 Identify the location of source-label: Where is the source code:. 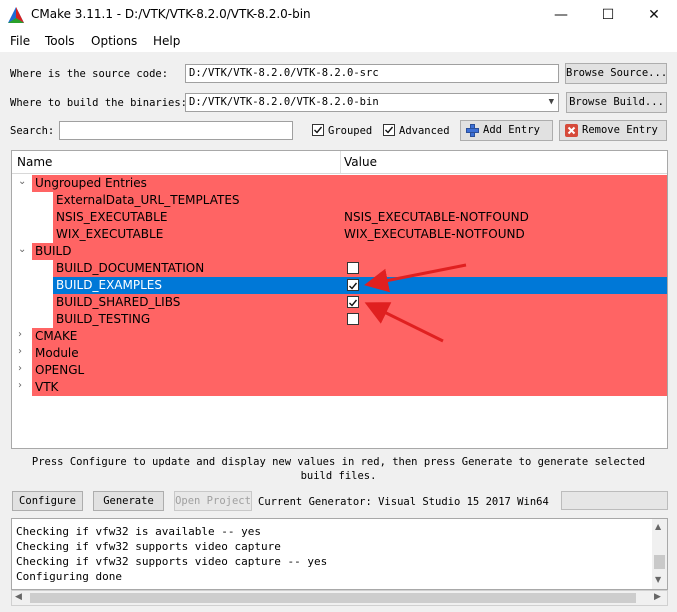
(89, 74).